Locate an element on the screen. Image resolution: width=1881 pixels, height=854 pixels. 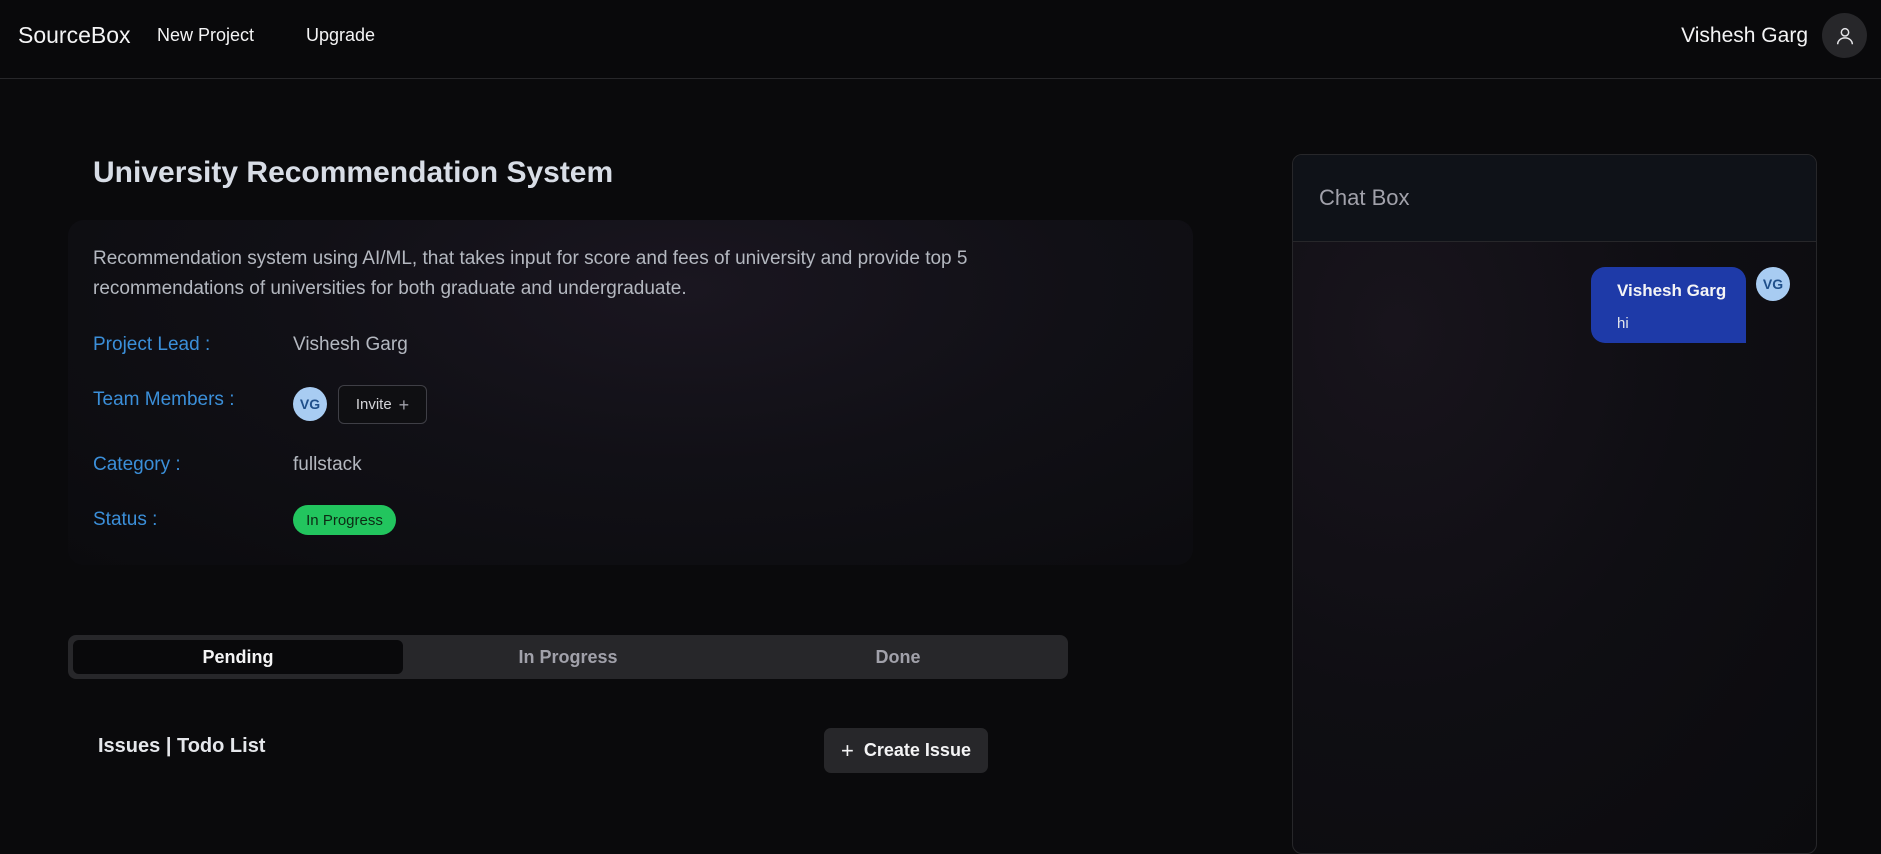
project-title: University Recommendation System is located at coordinates (353, 172).